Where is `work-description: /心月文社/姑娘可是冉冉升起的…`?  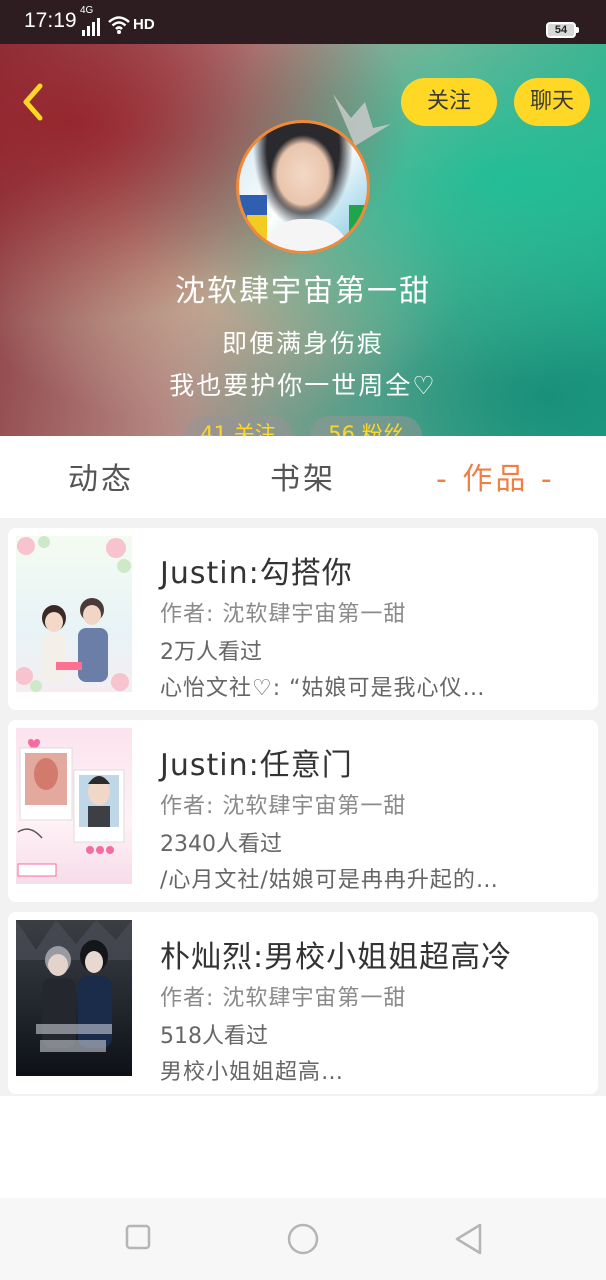
work-description: /心月文社/姑娘可是冉冉升起的… is located at coordinates (329, 880).